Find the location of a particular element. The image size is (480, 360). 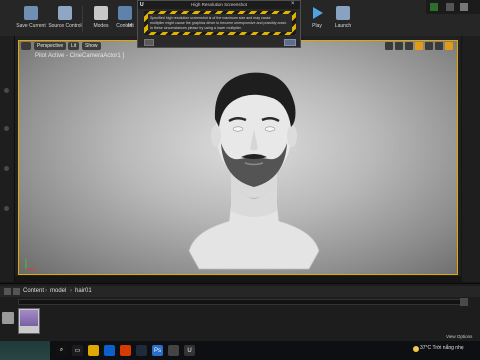

axis-gizmo-icon is located at coordinates (30, 264).